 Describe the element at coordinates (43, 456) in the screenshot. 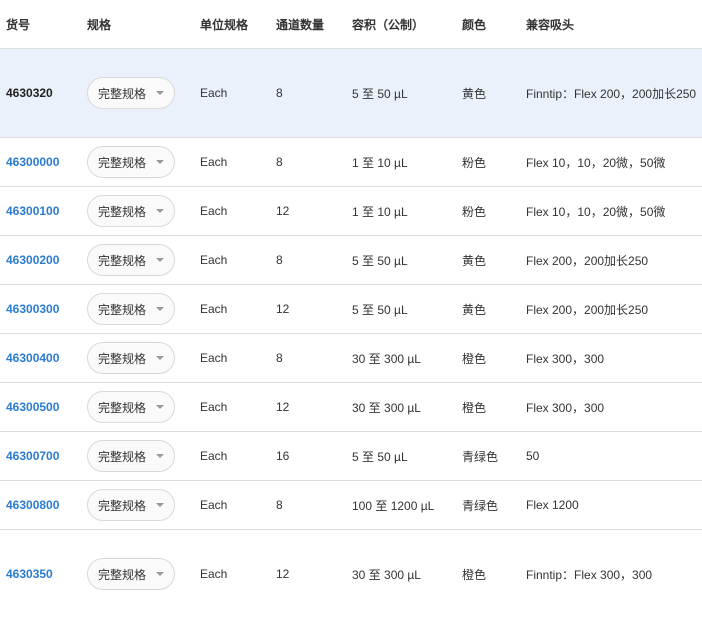

I see `sku-link: 46300700` at that location.